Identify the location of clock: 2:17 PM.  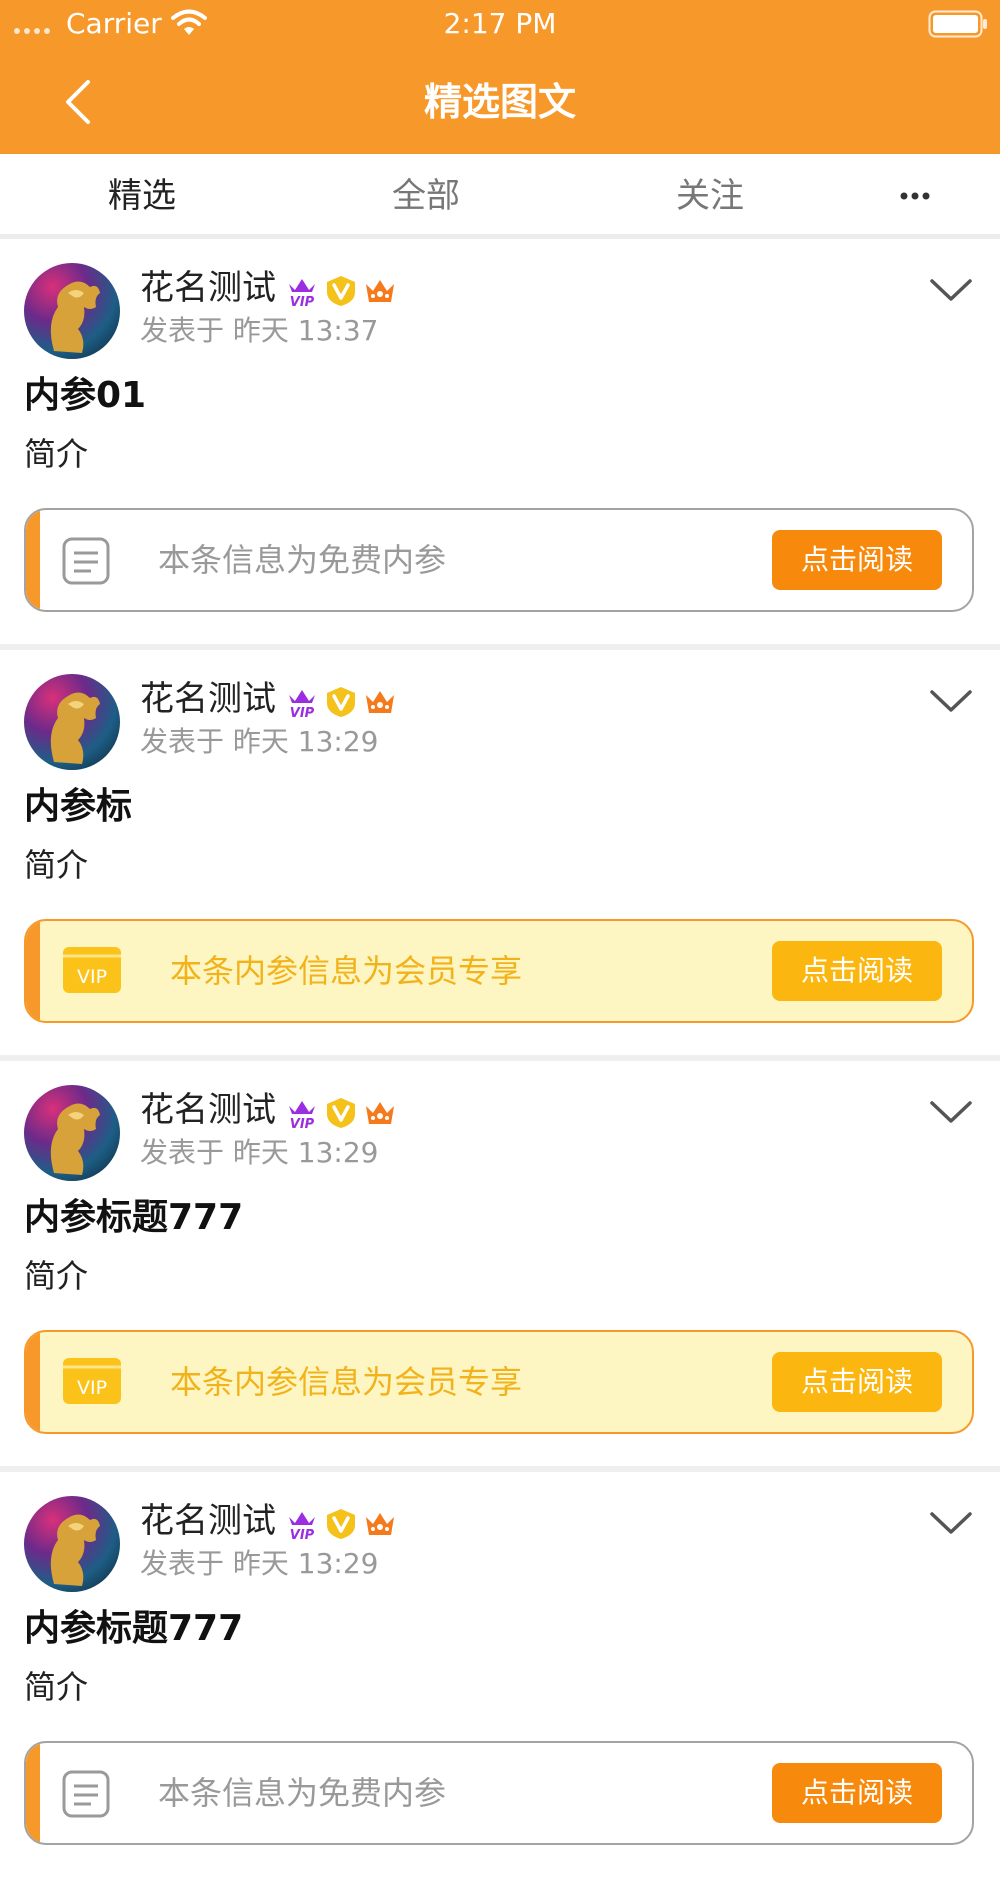
(500, 23).